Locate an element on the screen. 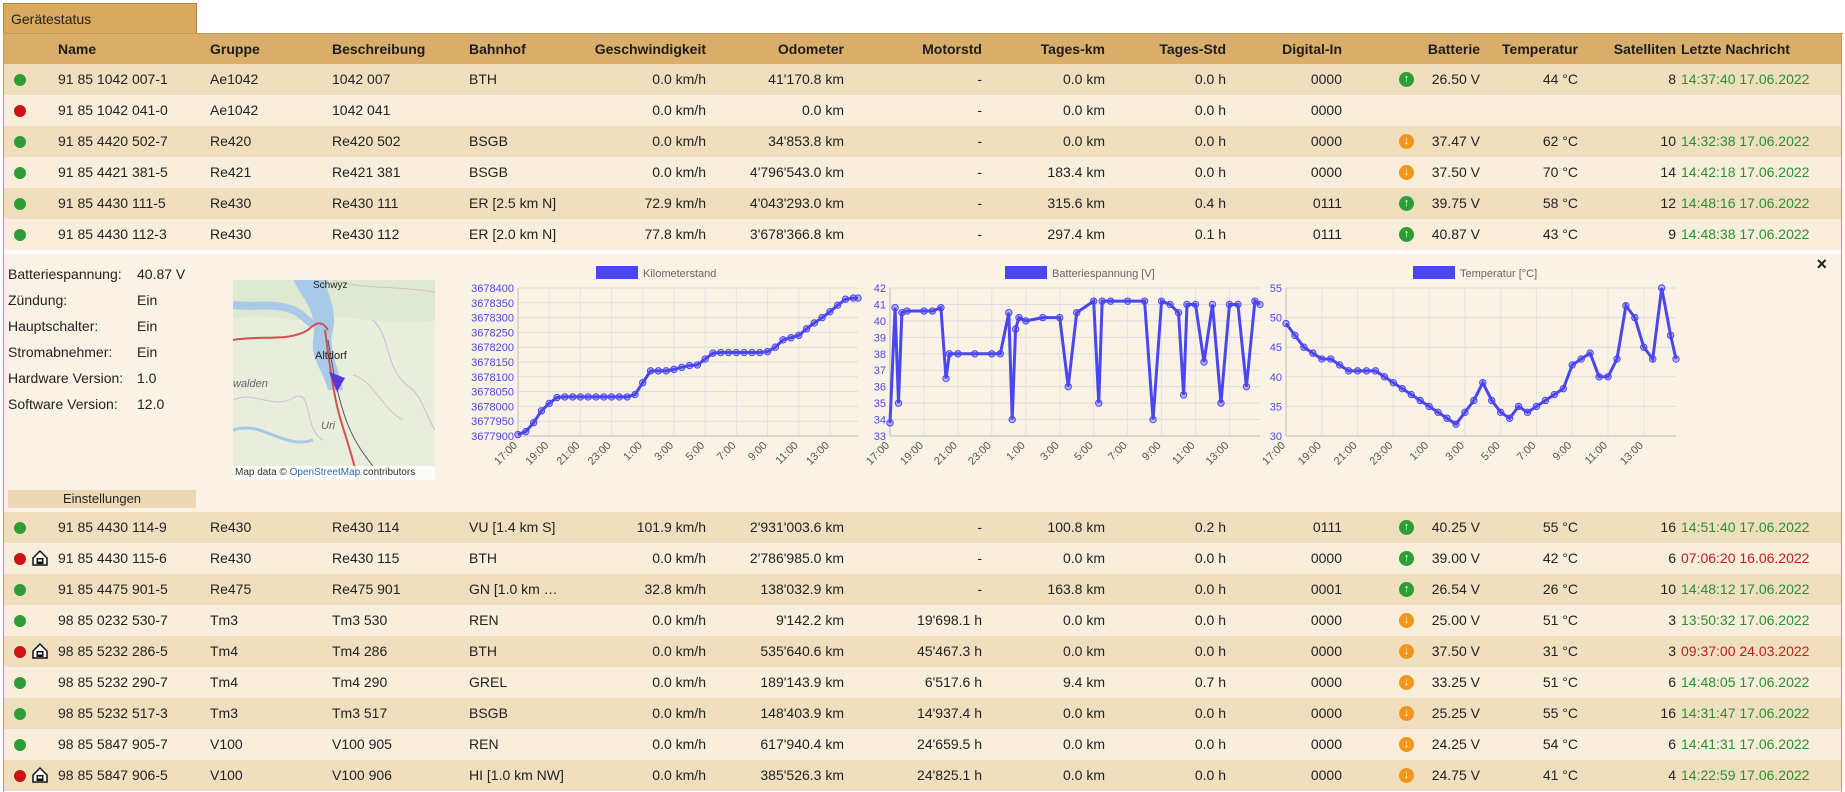  cell-last: 09:37:00 24.03.2022 is located at coordinates (1745, 651).